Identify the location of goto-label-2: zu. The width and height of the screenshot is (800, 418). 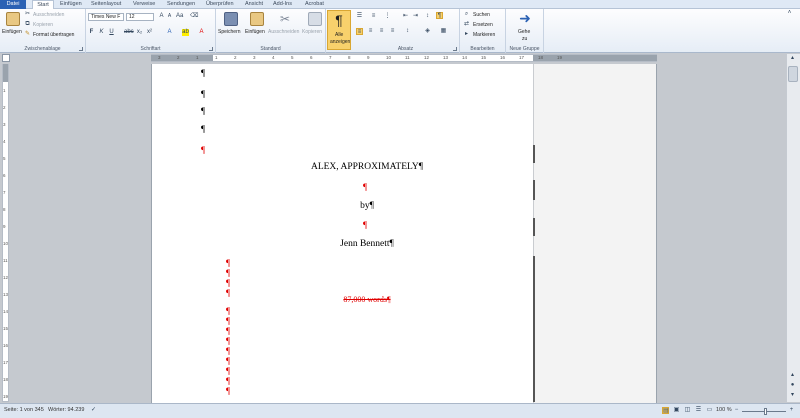
(524, 39).